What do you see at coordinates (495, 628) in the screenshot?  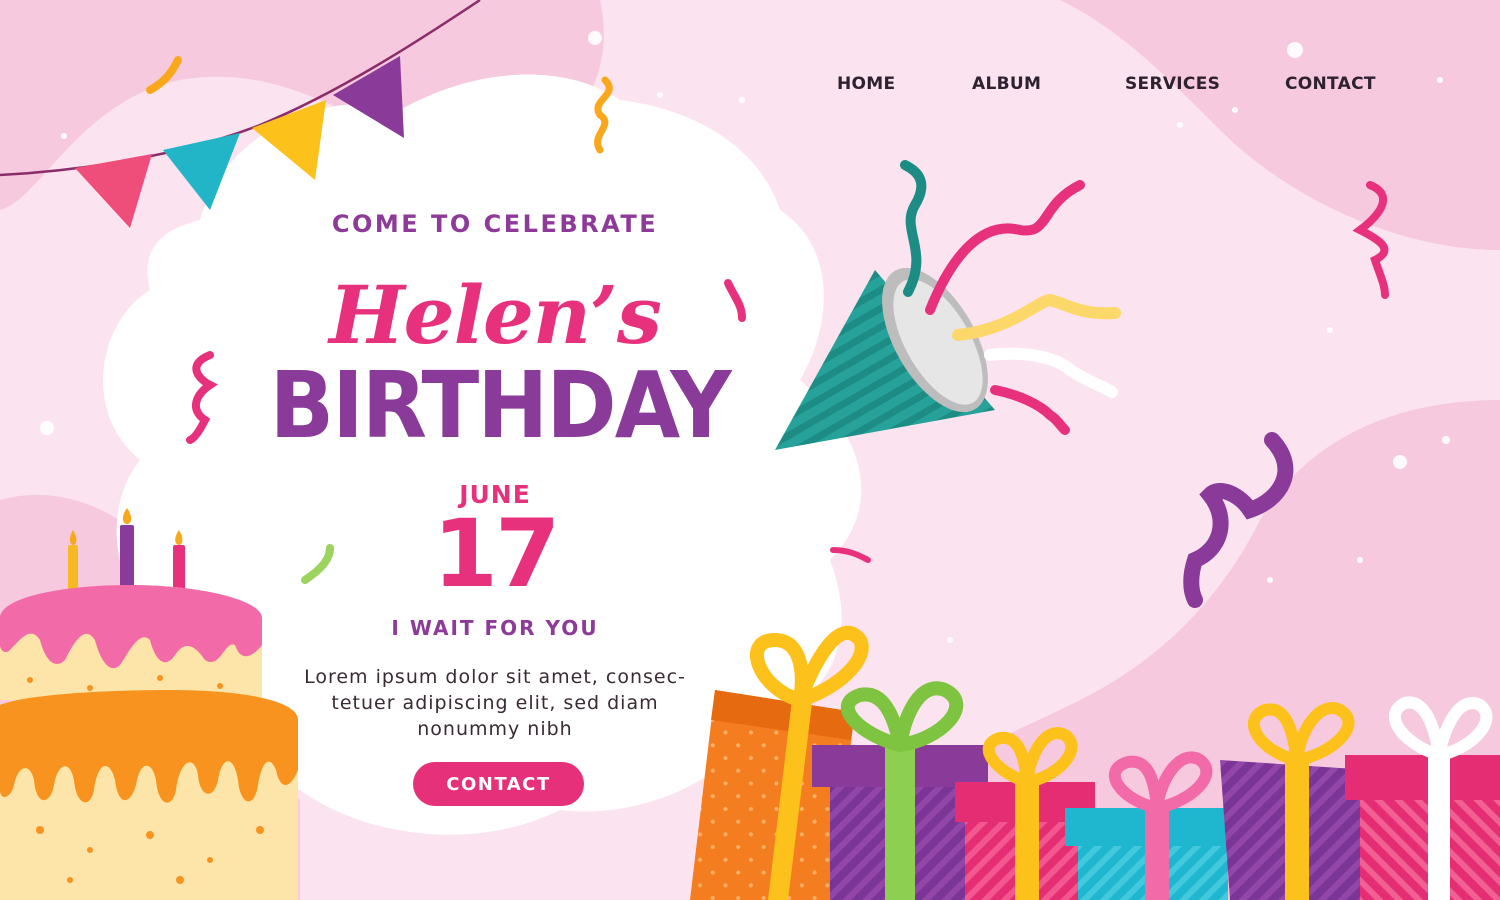 I see `tagline: I WAIT FOR YOU` at bounding box center [495, 628].